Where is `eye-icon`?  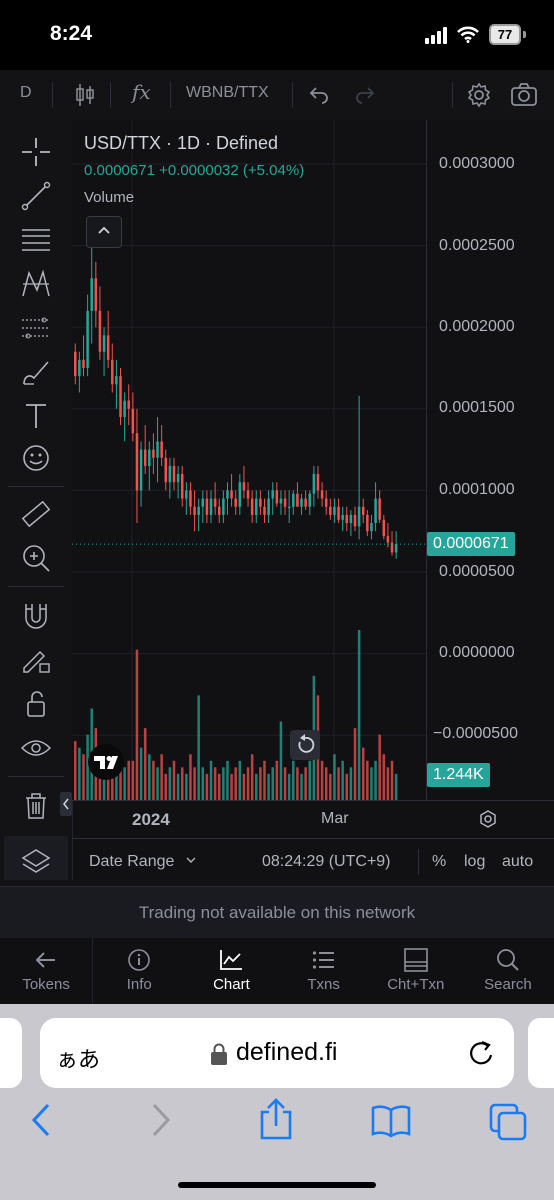
eye-icon is located at coordinates (36, 748).